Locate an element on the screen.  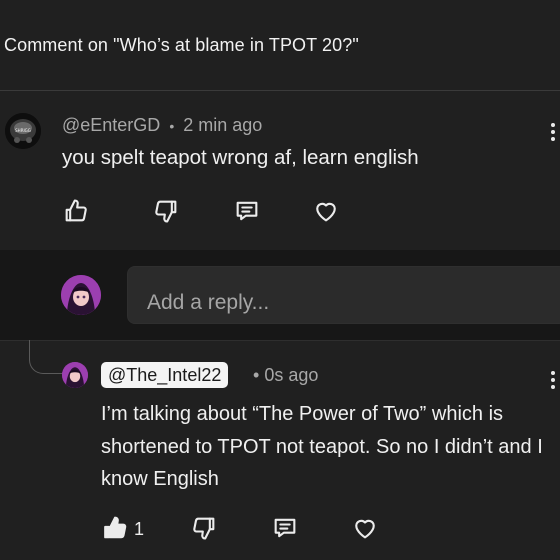
reply-meta: • 0s ago is located at coordinates (285, 375).